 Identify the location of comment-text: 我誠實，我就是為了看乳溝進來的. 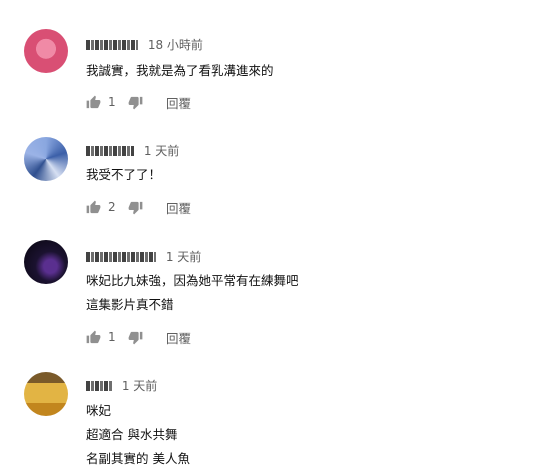
(180, 70).